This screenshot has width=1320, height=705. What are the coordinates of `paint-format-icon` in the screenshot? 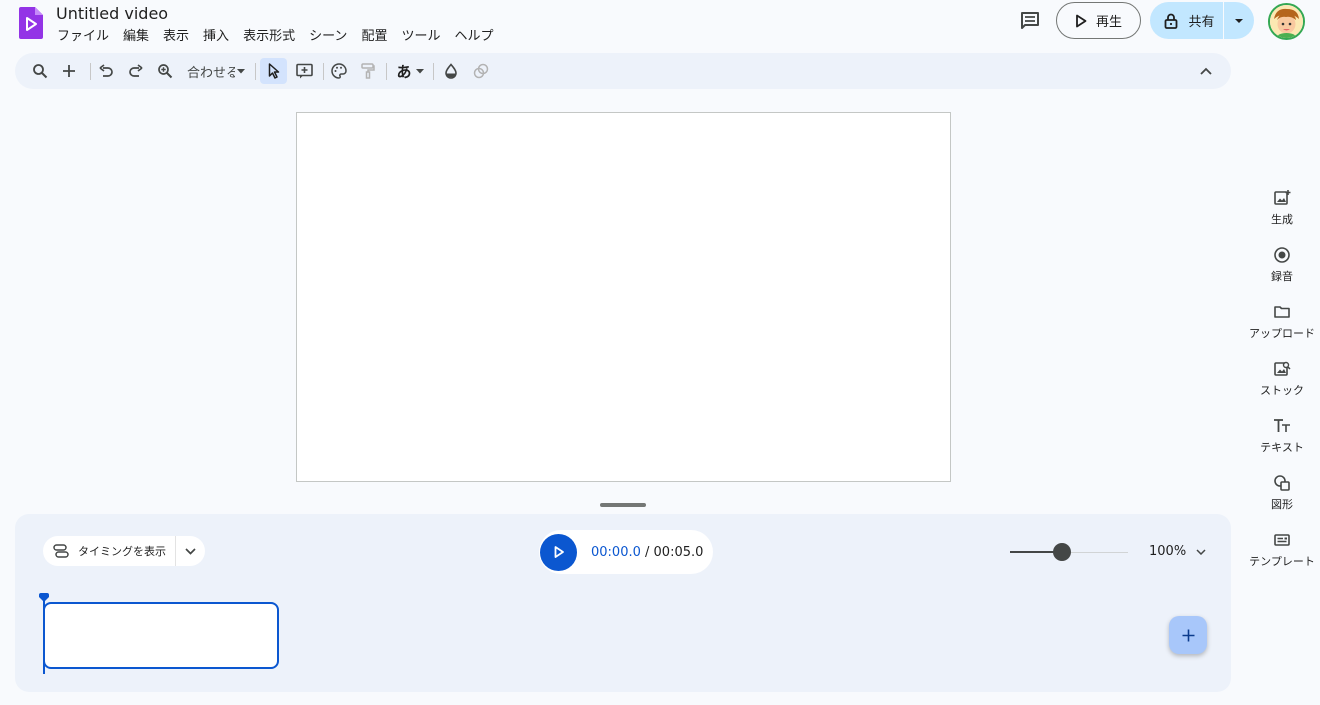 It's located at (368, 71).